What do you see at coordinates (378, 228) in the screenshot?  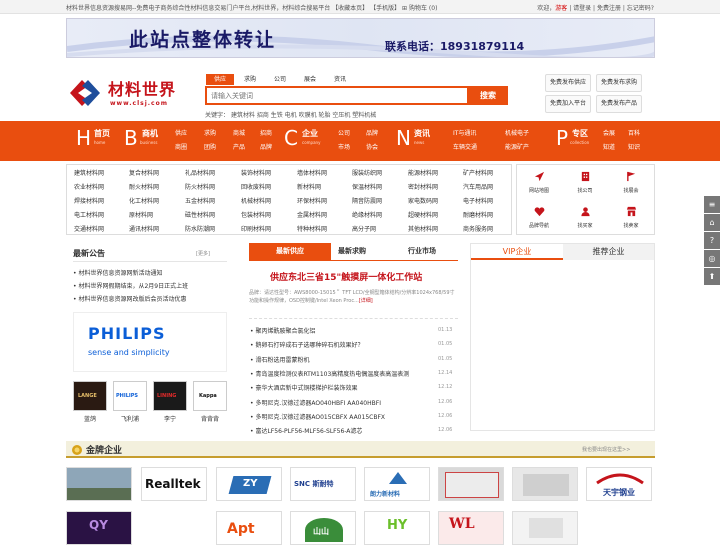 I see `category-link: 高分子网` at bounding box center [378, 228].